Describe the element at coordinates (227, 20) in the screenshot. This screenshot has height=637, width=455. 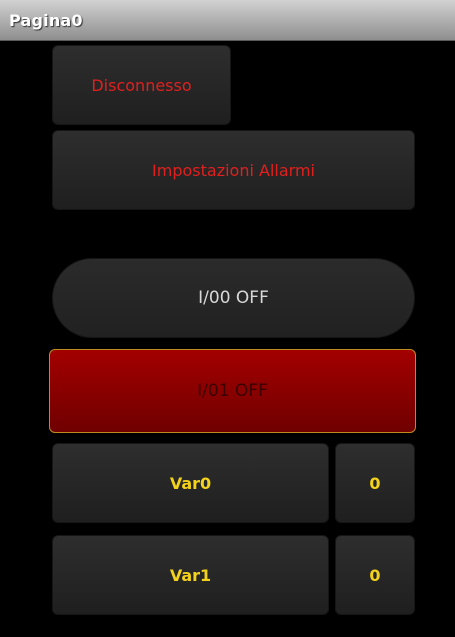
I see `title-bar: Pagina0` at that location.